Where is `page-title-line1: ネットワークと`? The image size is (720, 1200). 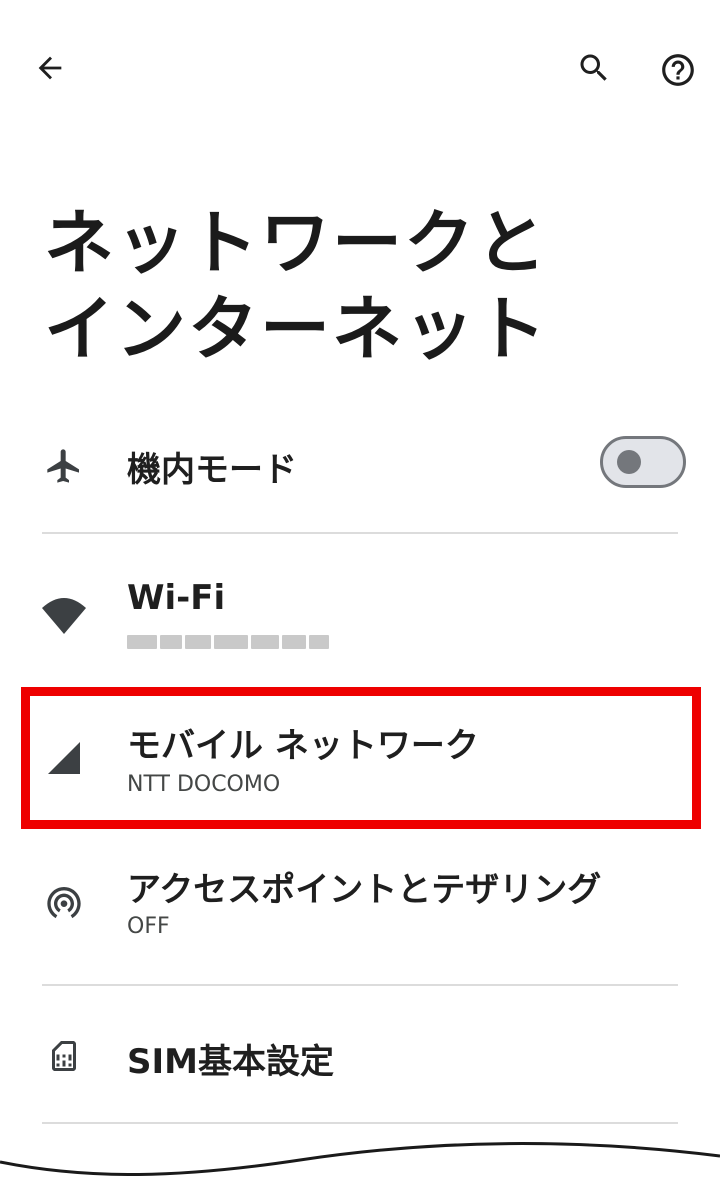 page-title-line1: ネットワークと is located at coordinates (296, 243).